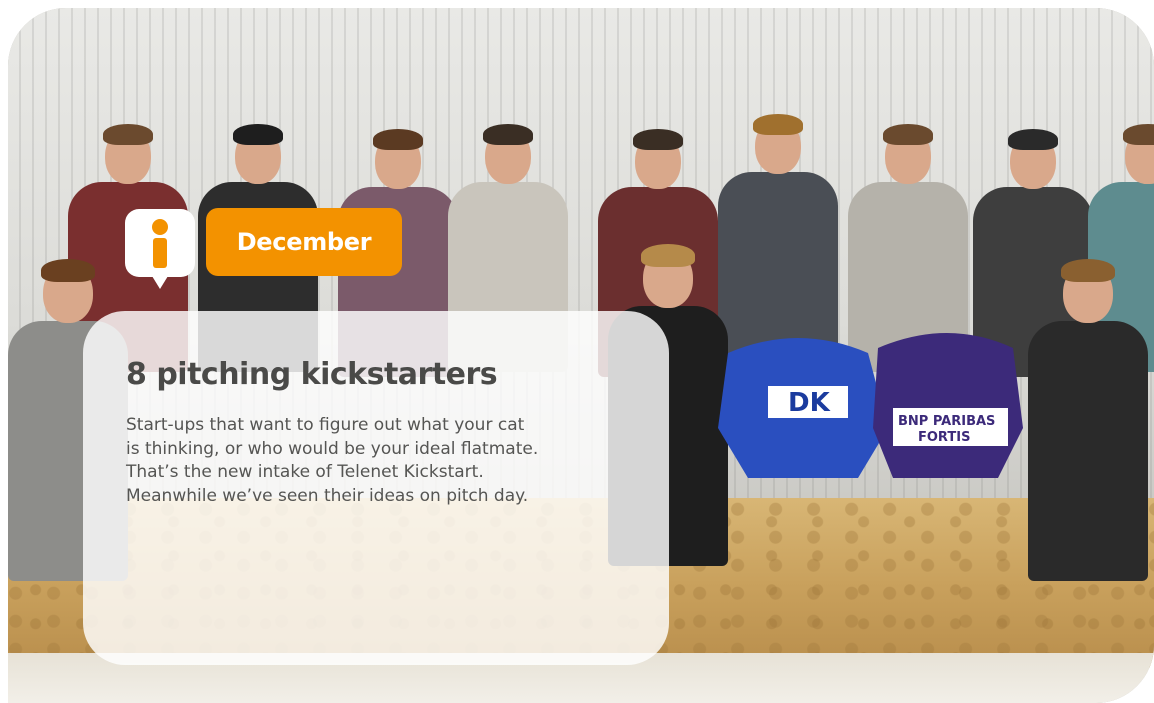 This screenshot has height=703, width=1154. Describe the element at coordinates (809, 403) in the screenshot. I see `jersey-sponsor-text: DK` at that location.